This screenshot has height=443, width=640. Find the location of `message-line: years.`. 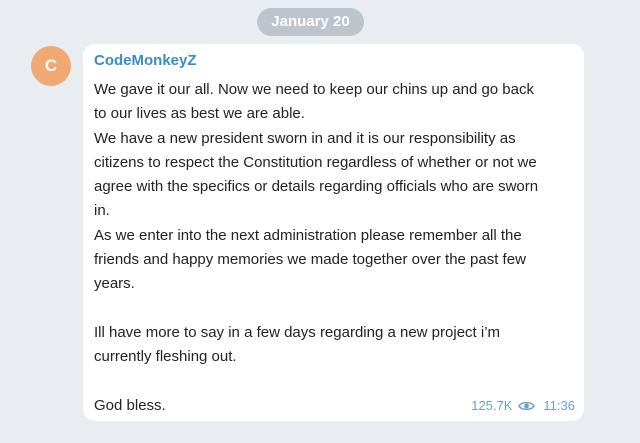

message-line: years. is located at coordinates (114, 284).